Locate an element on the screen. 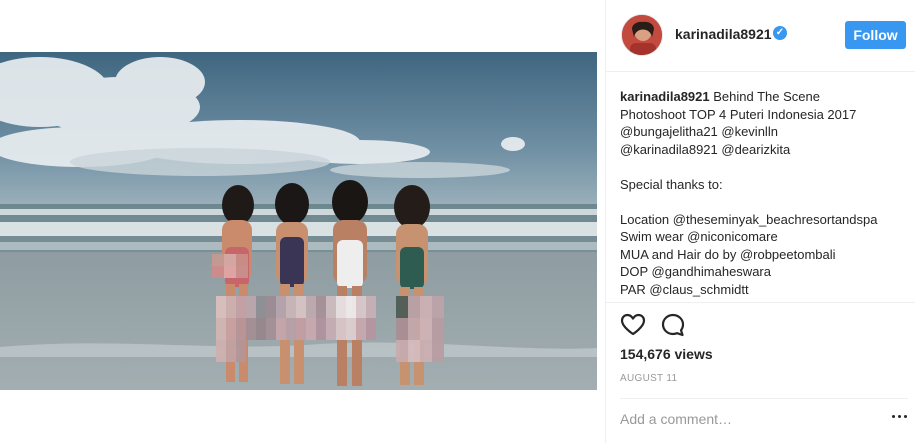  caption-credit: MUA and Hair do by @robpeetombali is located at coordinates (765, 255).